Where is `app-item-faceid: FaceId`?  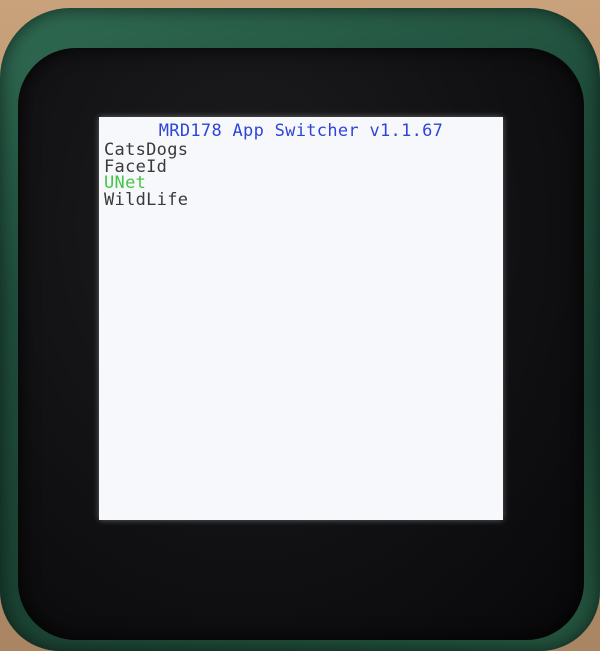 app-item-faceid: FaceId is located at coordinates (303, 167).